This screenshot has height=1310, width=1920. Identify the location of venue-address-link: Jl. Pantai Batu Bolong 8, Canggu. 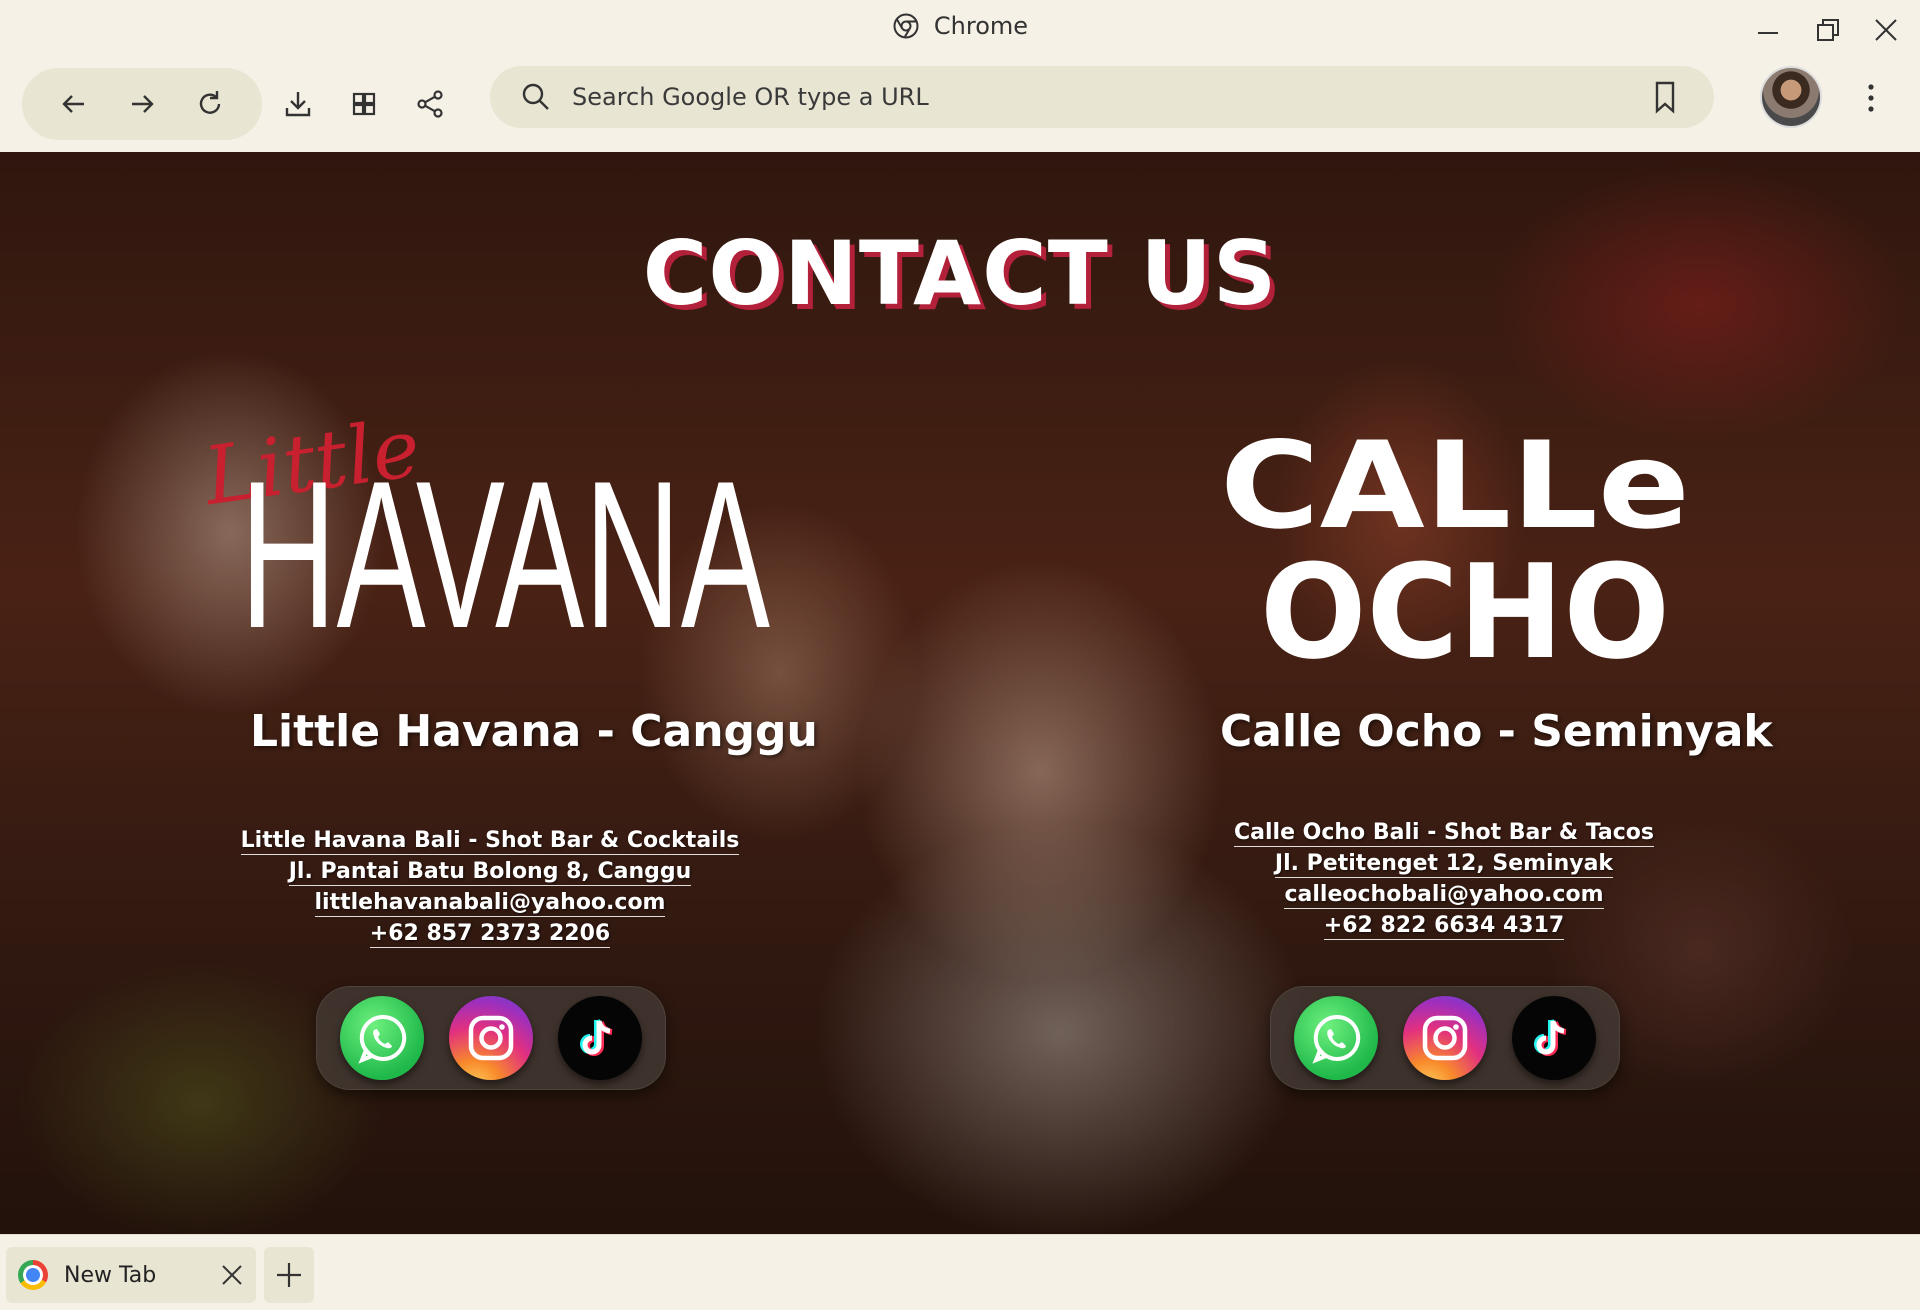
(490, 872).